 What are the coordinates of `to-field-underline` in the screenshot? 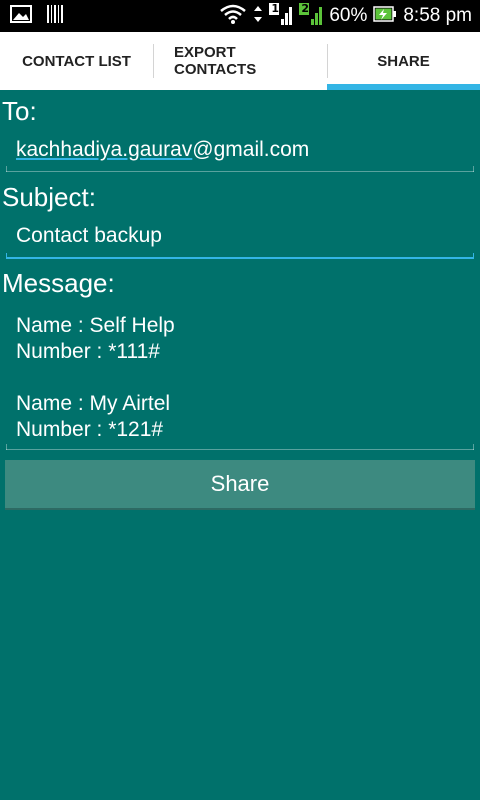 It's located at (240, 169).